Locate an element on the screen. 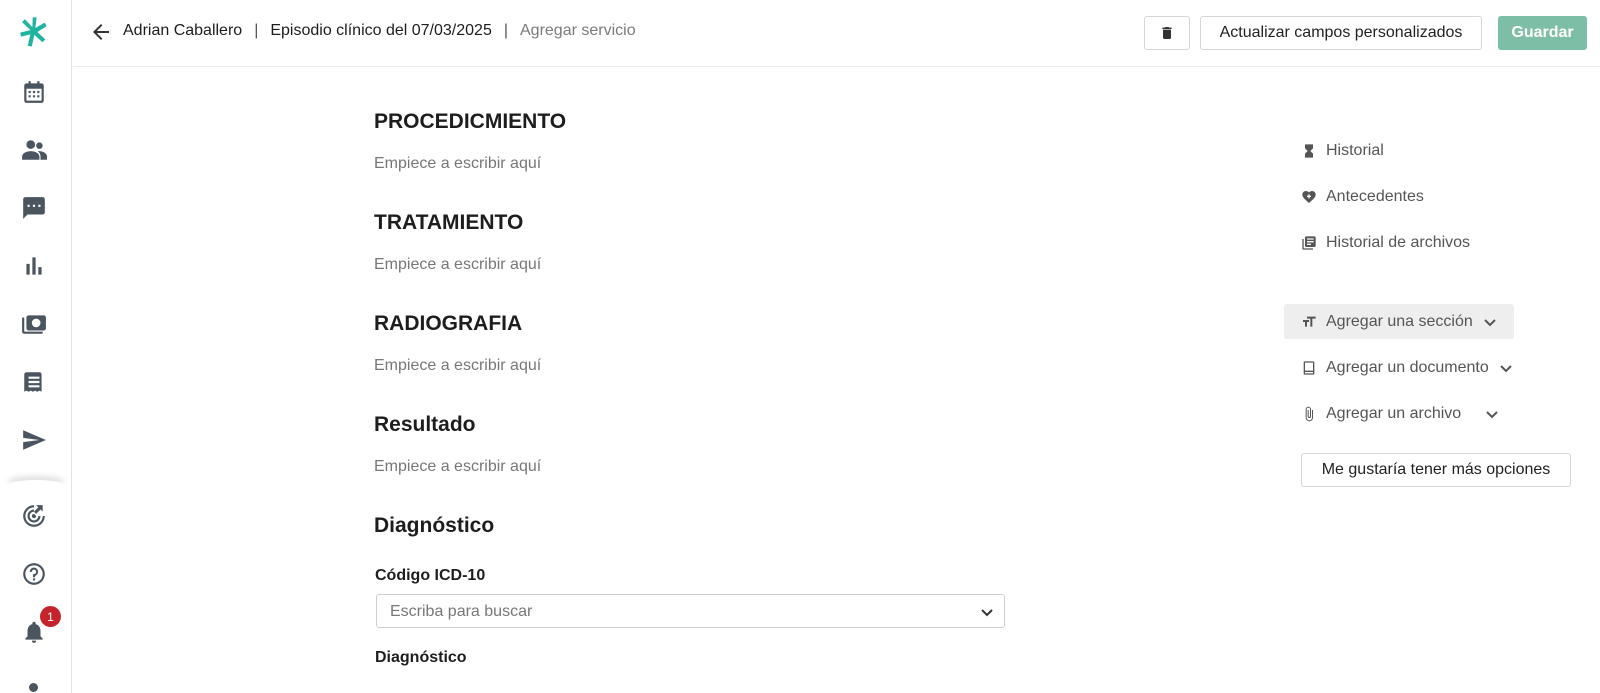 The width and height of the screenshot is (1600, 693). heart-medical-icon is located at coordinates (1309, 197).